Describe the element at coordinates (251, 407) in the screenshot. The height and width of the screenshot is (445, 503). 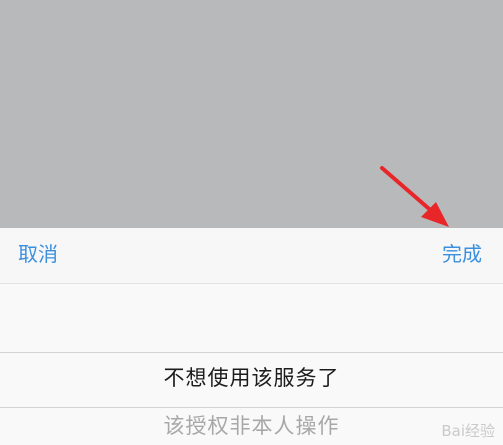
I see `selection-divider-bottom` at that location.